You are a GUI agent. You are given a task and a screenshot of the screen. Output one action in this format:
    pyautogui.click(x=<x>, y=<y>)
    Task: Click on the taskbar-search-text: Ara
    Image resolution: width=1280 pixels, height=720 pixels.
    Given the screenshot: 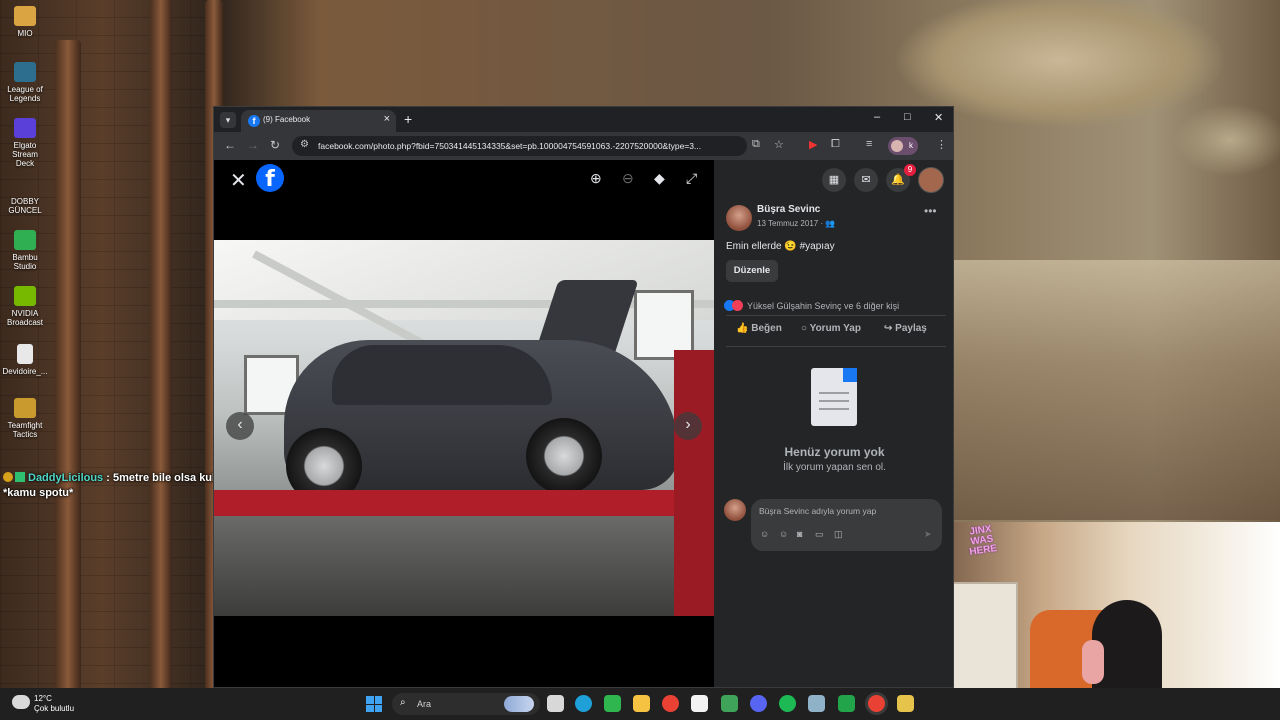 What is the action you would take?
    pyautogui.click(x=424, y=704)
    